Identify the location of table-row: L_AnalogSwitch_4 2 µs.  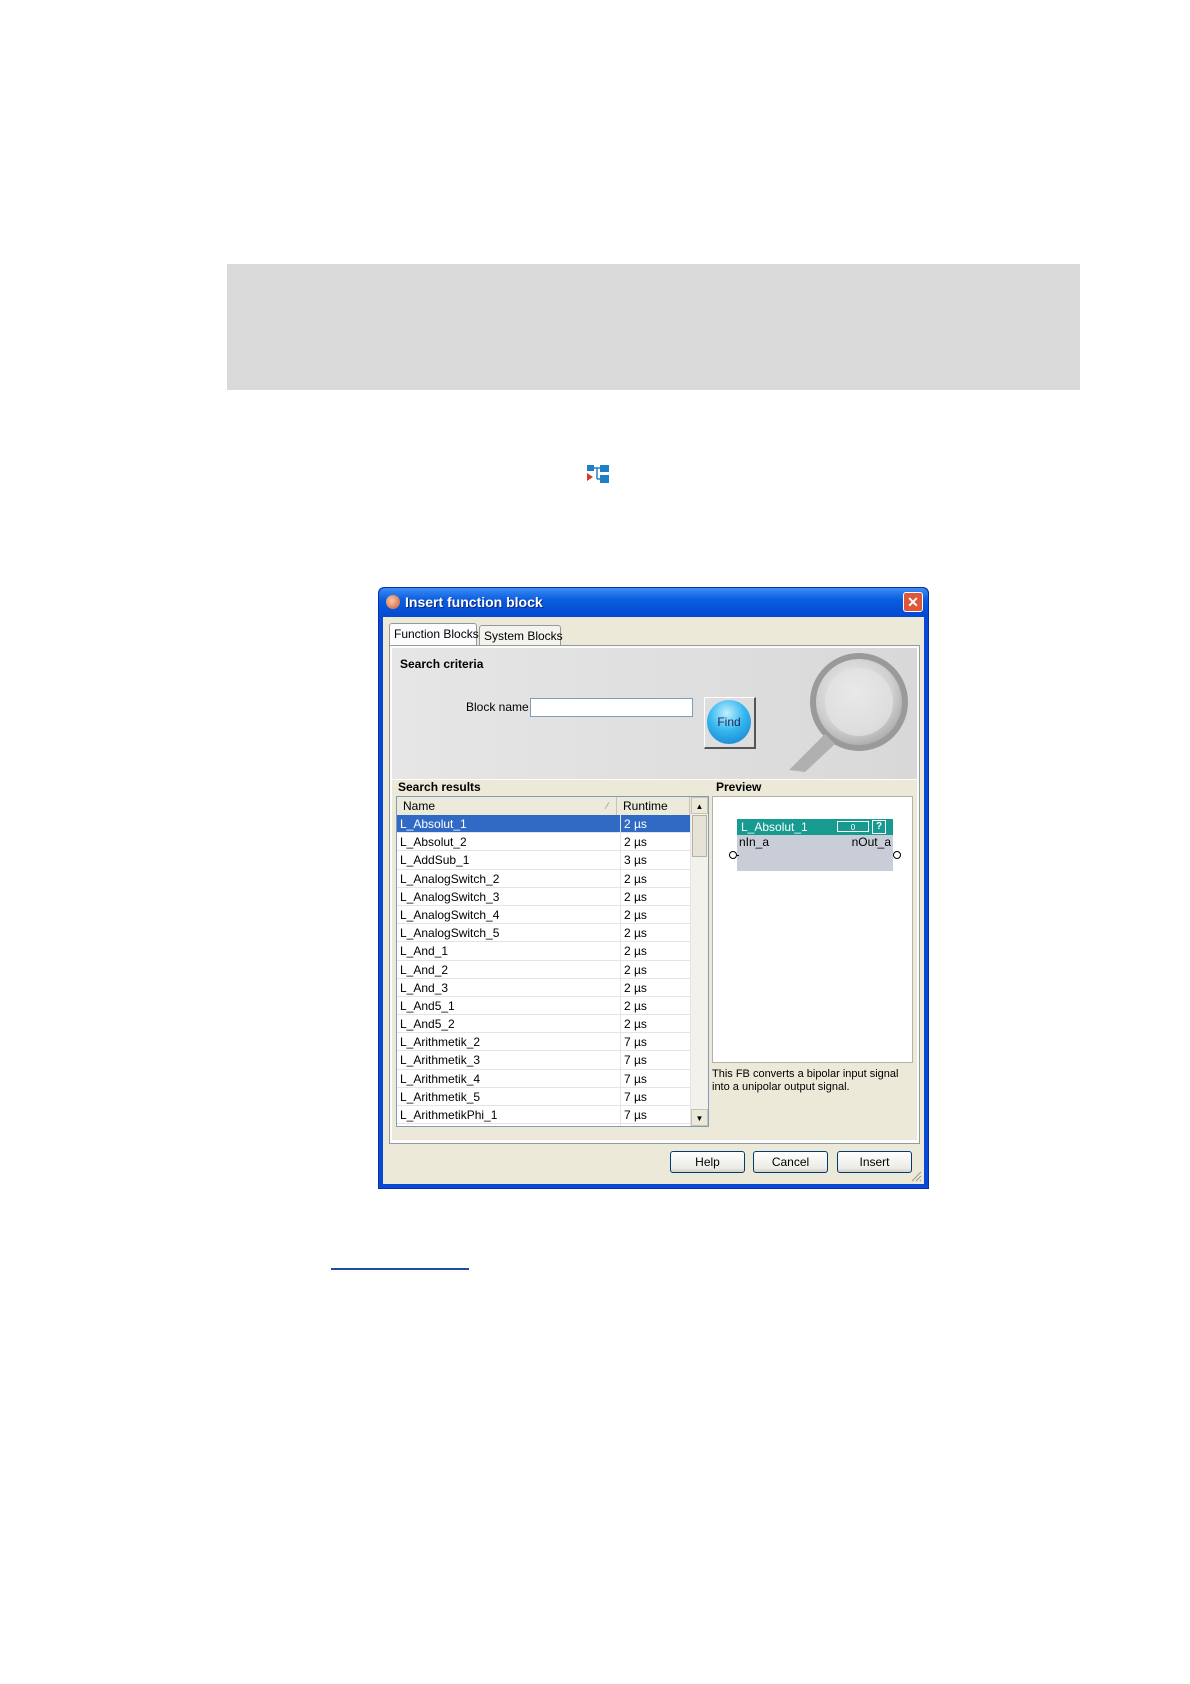
(544, 915).